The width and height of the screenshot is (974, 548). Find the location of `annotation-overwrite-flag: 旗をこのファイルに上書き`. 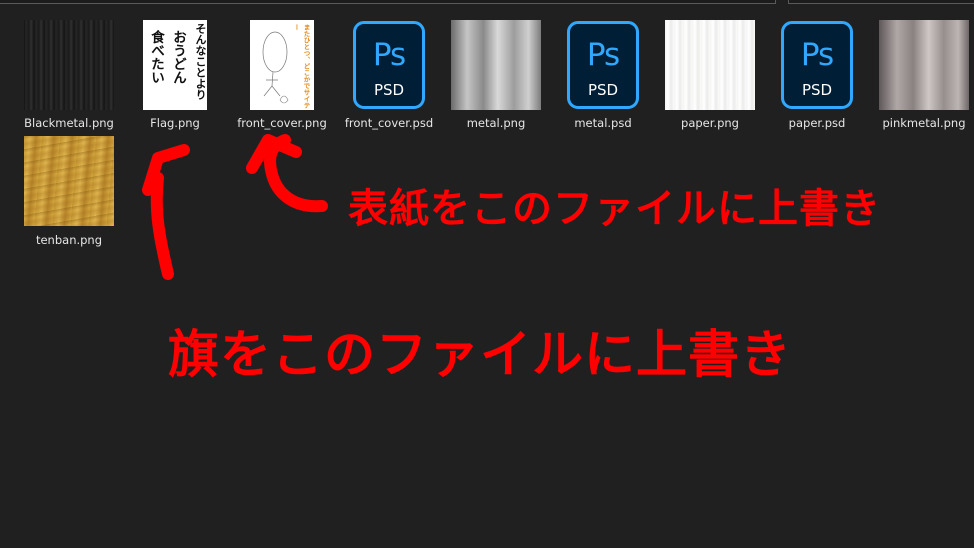

annotation-overwrite-flag: 旗をこのファイルに上書き is located at coordinates (480, 355).